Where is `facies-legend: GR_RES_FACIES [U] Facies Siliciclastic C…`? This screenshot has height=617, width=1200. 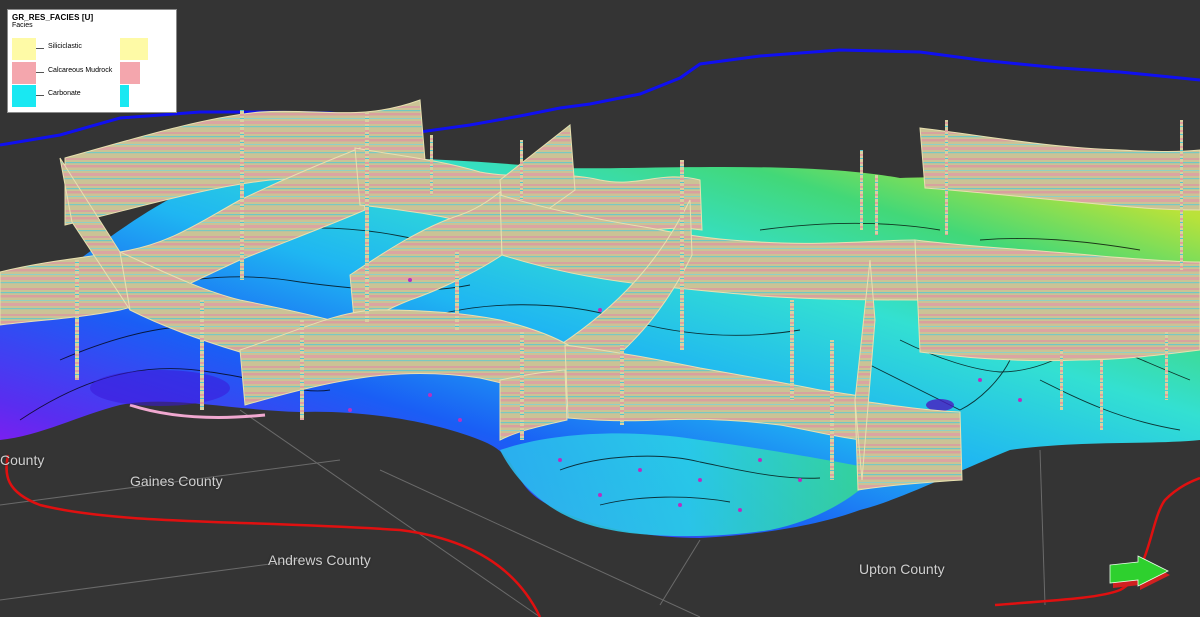
facies-legend: GR_RES_FACIES [U] Facies Siliciclastic C… is located at coordinates (92, 61).